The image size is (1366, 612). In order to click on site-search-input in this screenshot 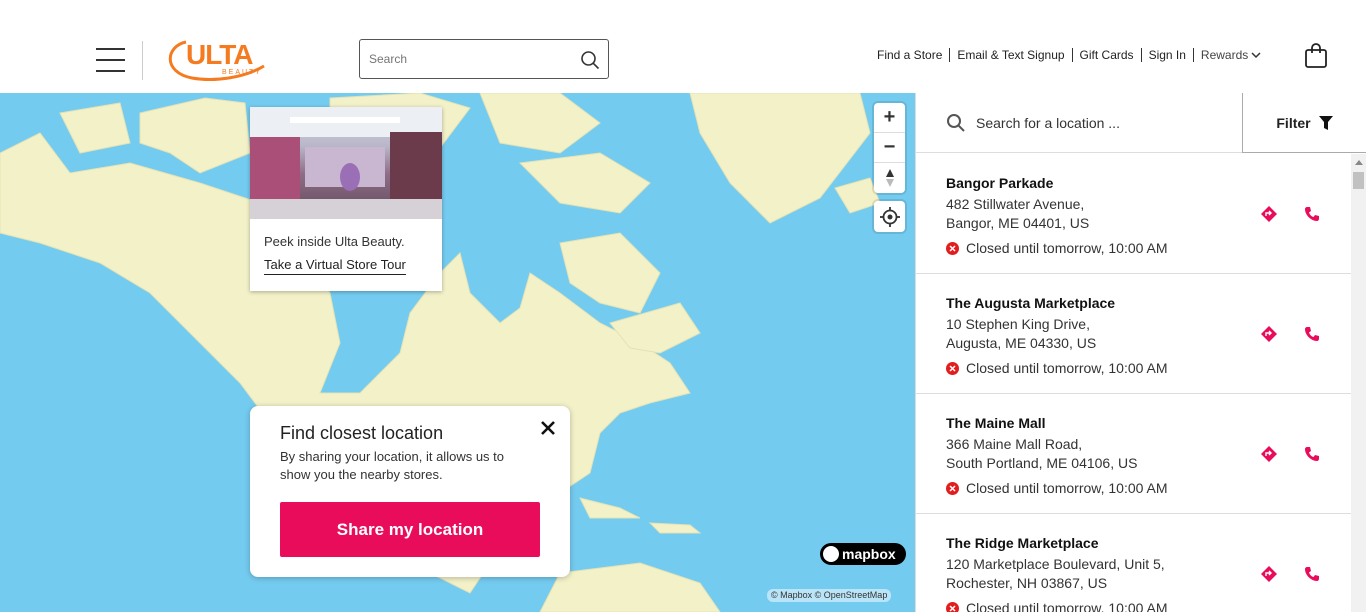, I will do `click(469, 59)`.